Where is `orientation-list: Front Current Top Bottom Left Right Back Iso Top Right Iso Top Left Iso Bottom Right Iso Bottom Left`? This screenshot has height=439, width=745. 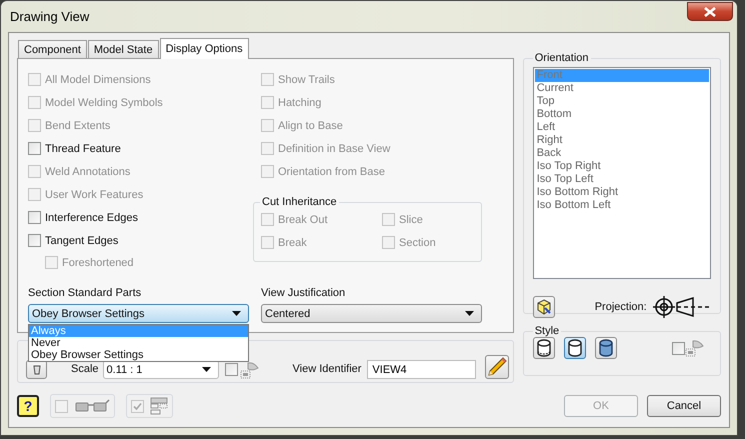
orientation-list: Front Current Top Bottom Left Right Back Iso Top Right Iso Top Left Iso Bottom Right Iso Bottom Left is located at coordinates (621, 173).